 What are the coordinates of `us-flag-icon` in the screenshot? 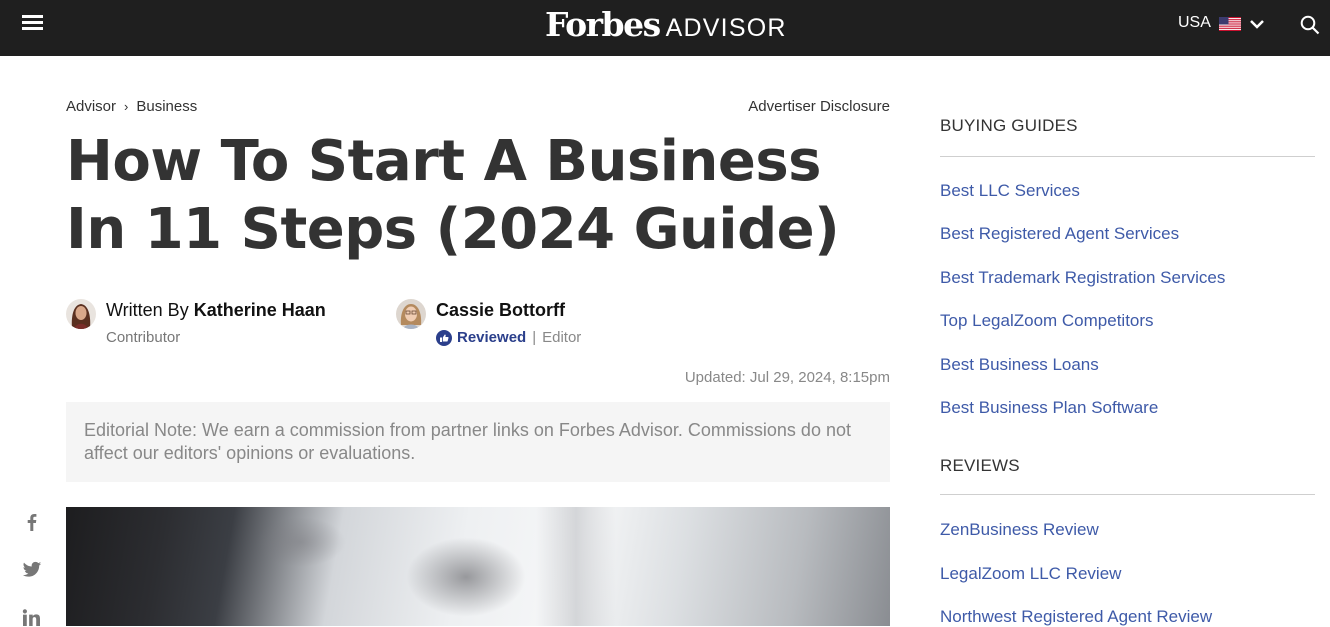 It's located at (1229, 24).